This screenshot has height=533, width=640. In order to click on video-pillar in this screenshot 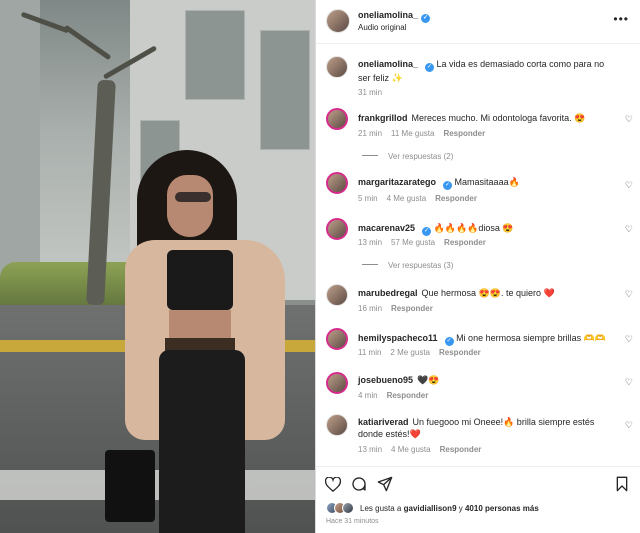, I will do `click(20, 150)`.